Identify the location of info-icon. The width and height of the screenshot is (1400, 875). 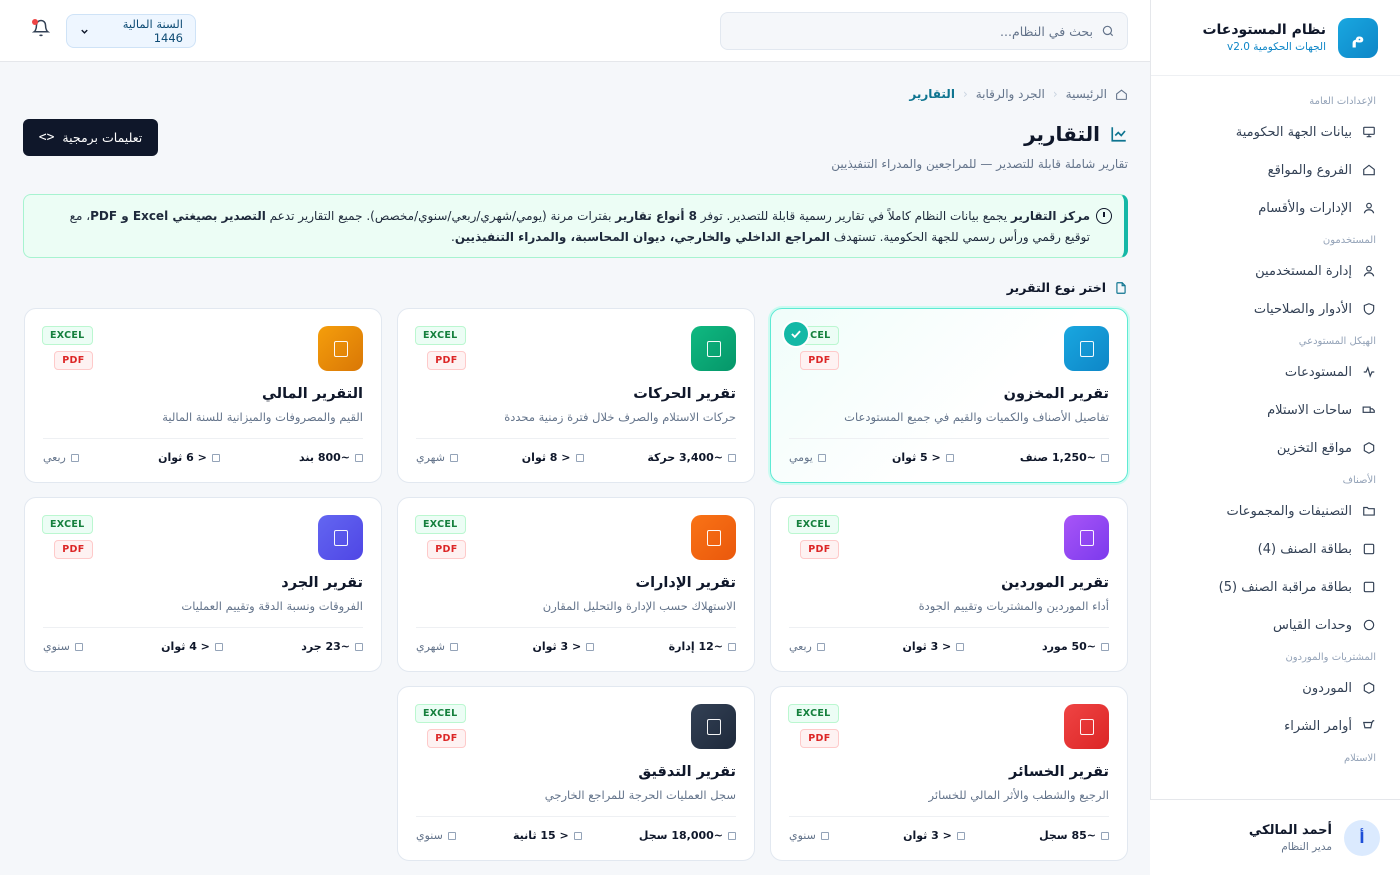
(1104, 216).